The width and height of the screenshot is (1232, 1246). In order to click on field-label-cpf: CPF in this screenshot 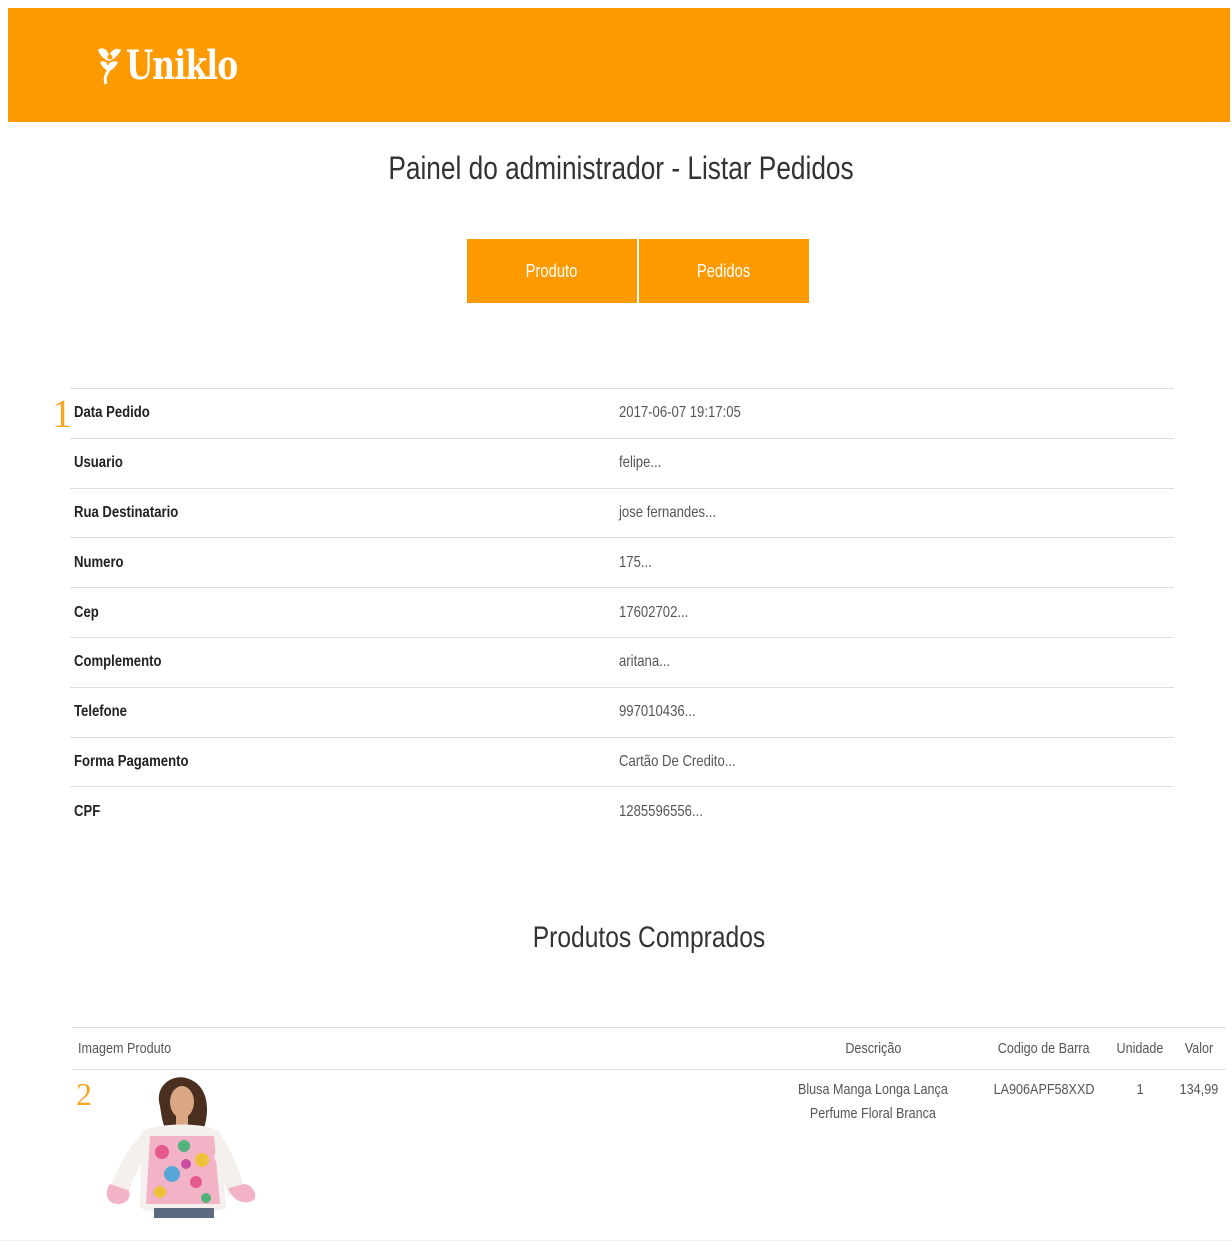, I will do `click(87, 812)`.